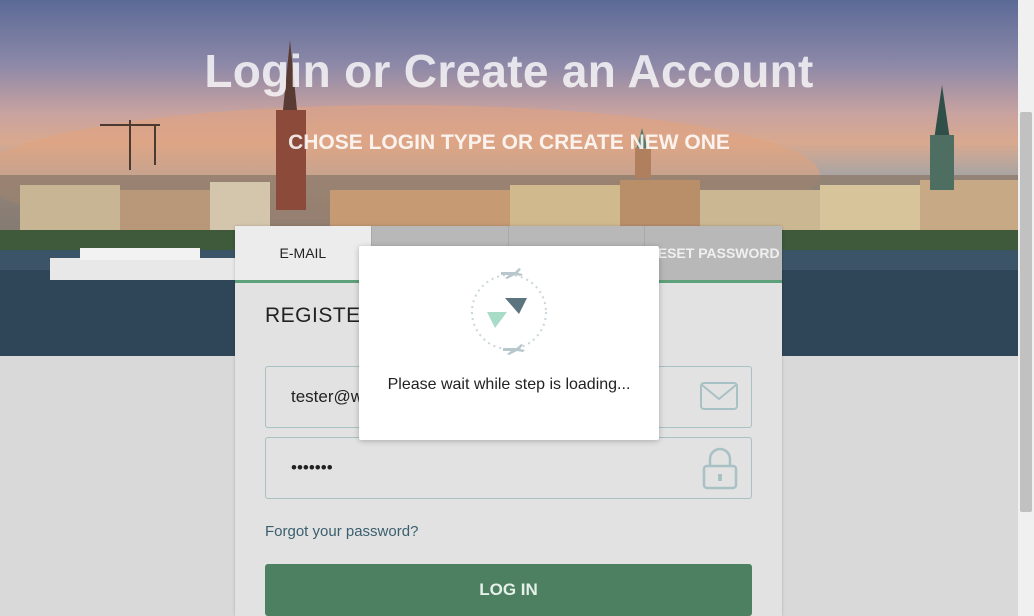 Image resolution: width=1034 pixels, height=616 pixels. Describe the element at coordinates (720, 470) in the screenshot. I see `lock-icon` at that location.